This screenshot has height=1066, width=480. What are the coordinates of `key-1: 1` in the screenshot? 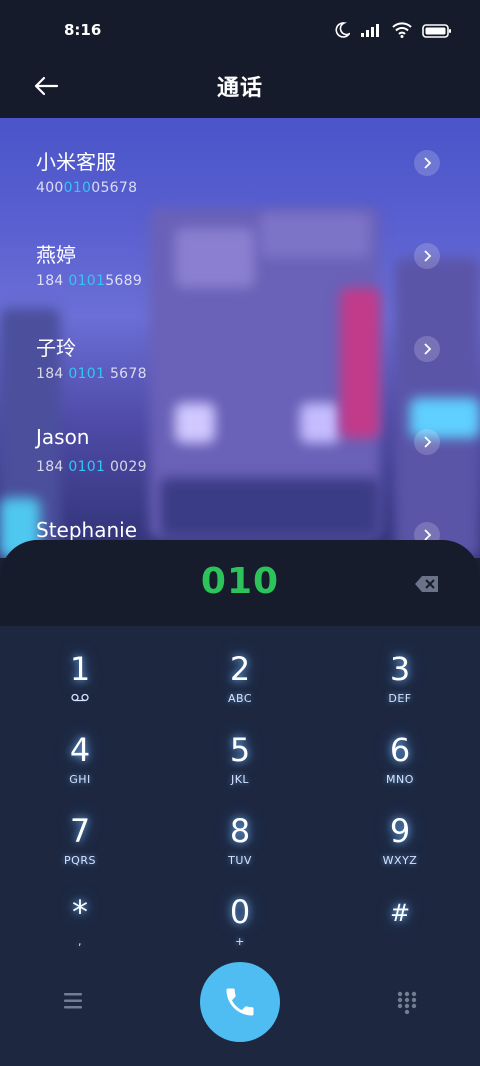 It's located at (80, 666).